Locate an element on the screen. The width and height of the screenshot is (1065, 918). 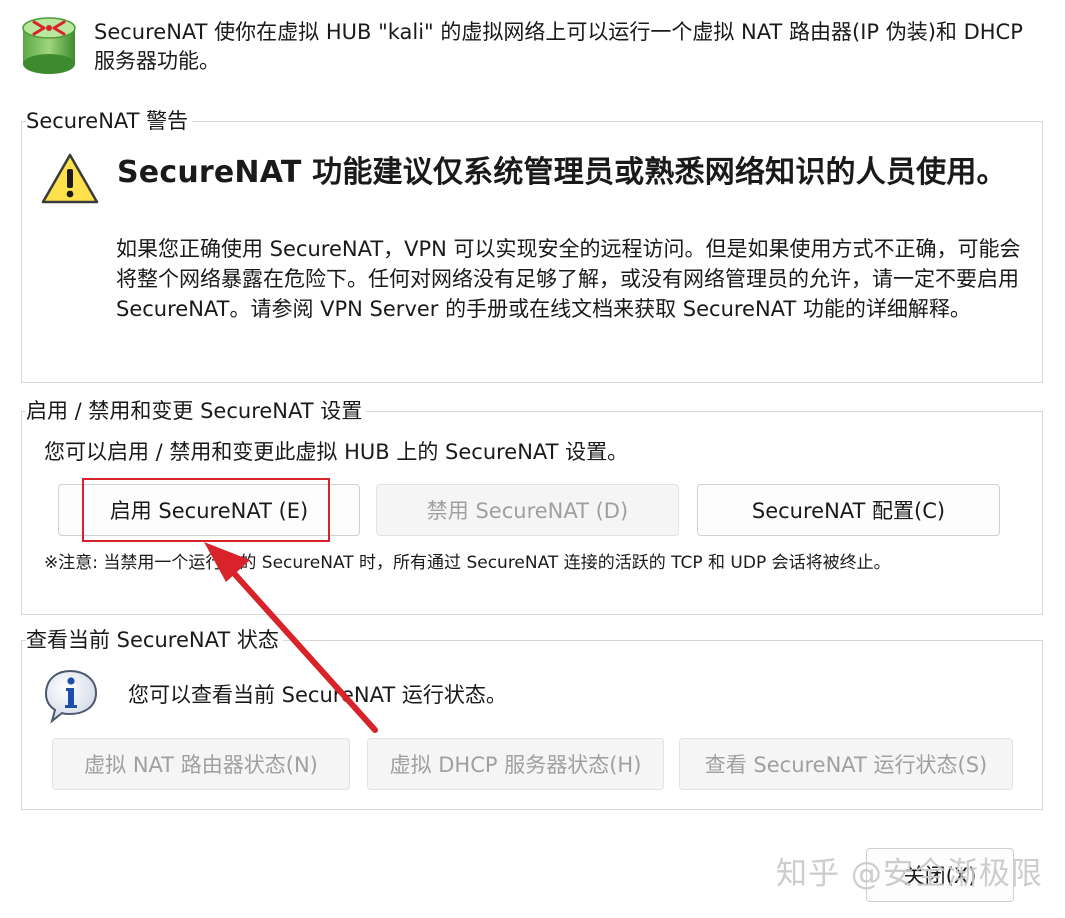
annotation-highlight-box is located at coordinates (206, 510).